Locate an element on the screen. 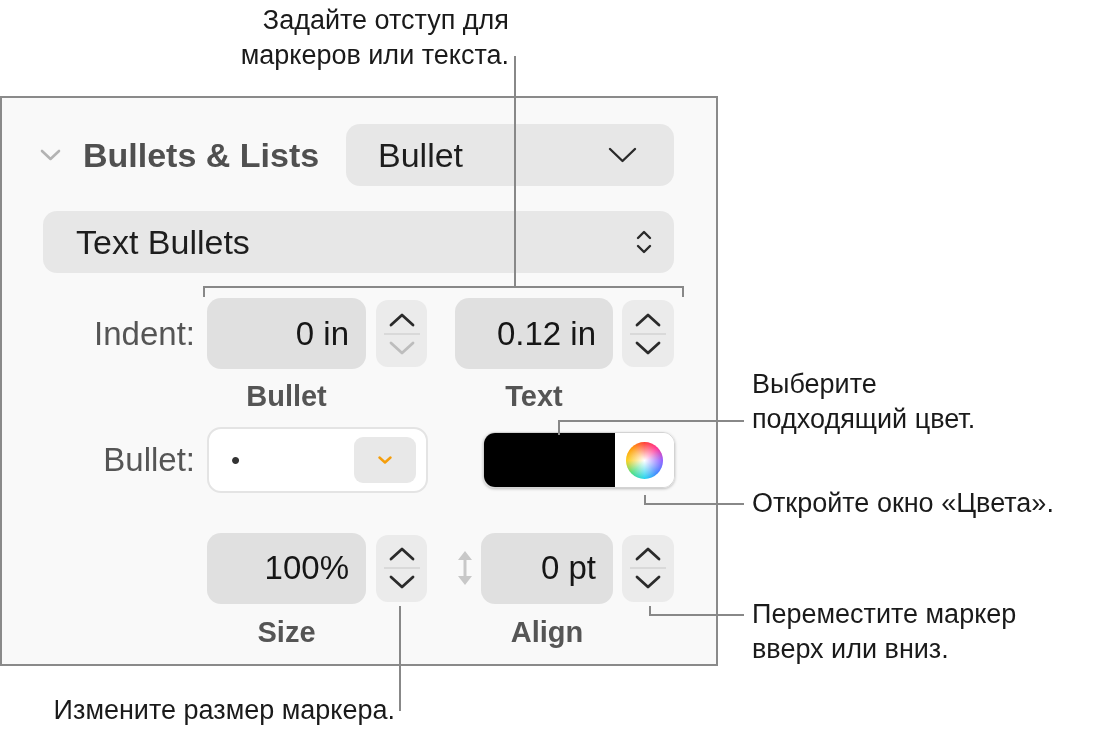 Image resolution: width=1101 pixels, height=742 pixels. number-field: 0 in is located at coordinates (286, 333).